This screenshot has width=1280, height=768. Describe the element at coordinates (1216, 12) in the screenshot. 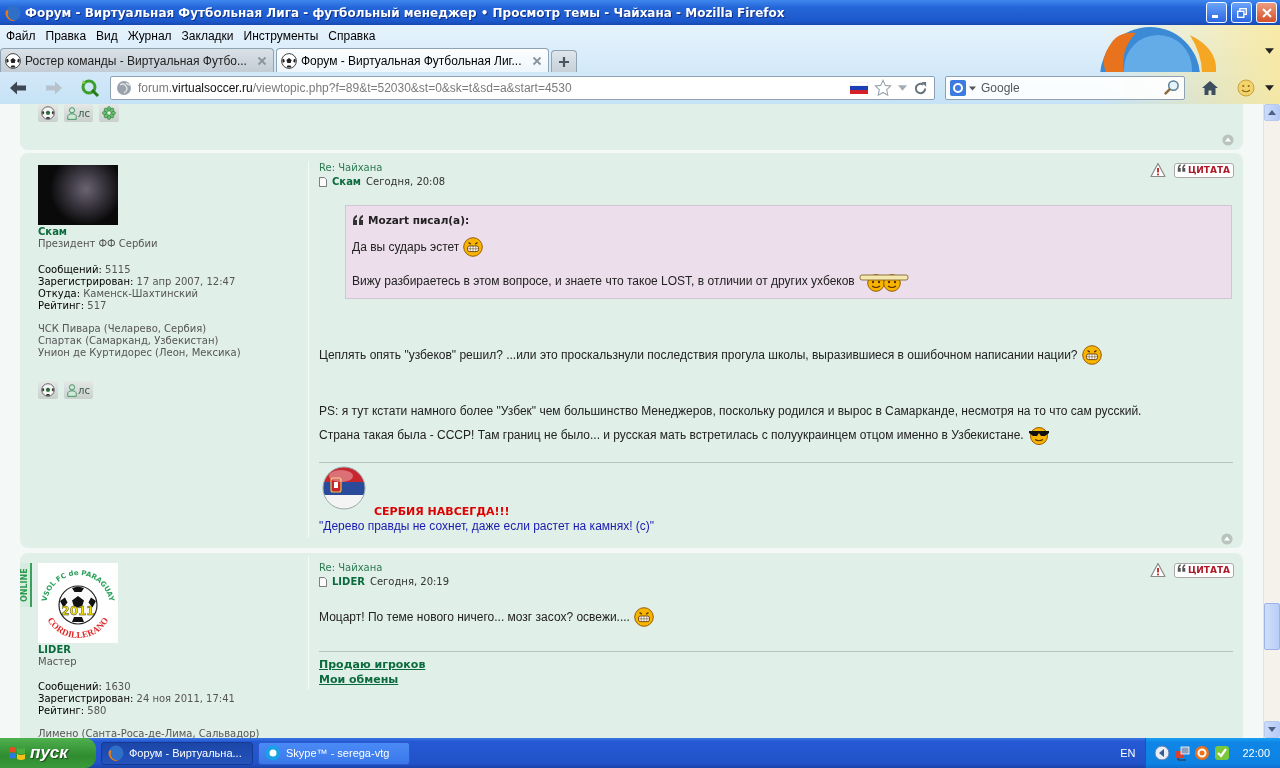

I see `minimize-button` at that location.